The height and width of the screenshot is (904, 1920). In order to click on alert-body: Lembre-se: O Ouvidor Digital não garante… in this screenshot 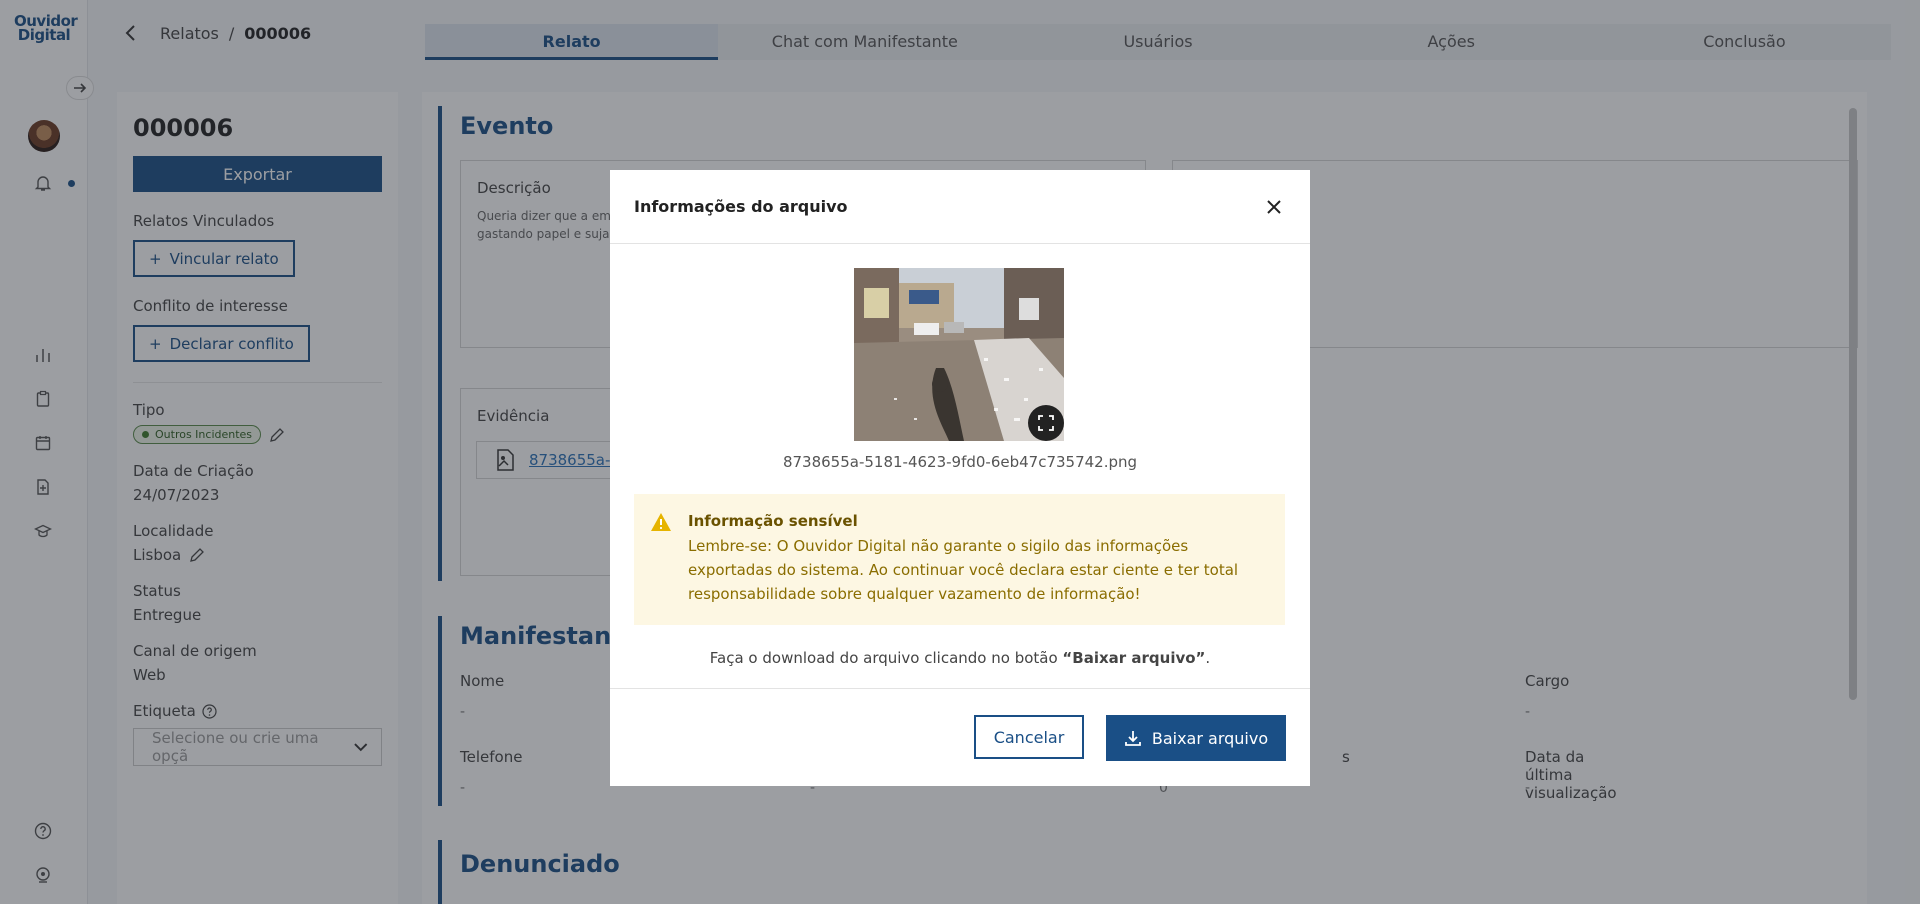, I will do `click(963, 570)`.